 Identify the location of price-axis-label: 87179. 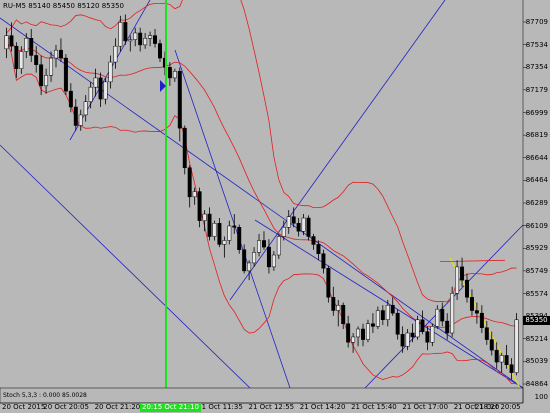
(536, 89).